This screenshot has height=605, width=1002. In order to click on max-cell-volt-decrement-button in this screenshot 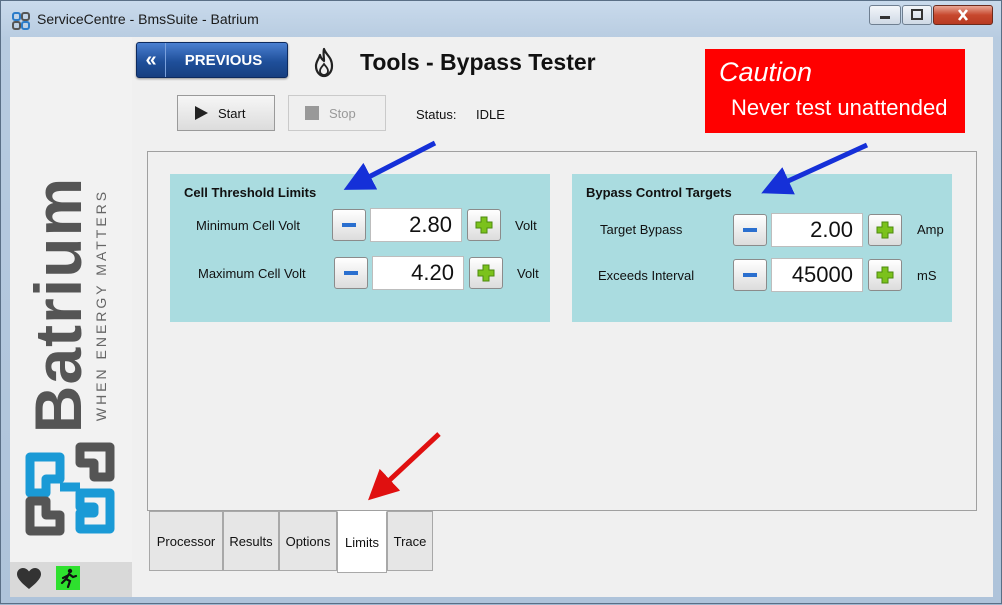, I will do `click(351, 273)`.